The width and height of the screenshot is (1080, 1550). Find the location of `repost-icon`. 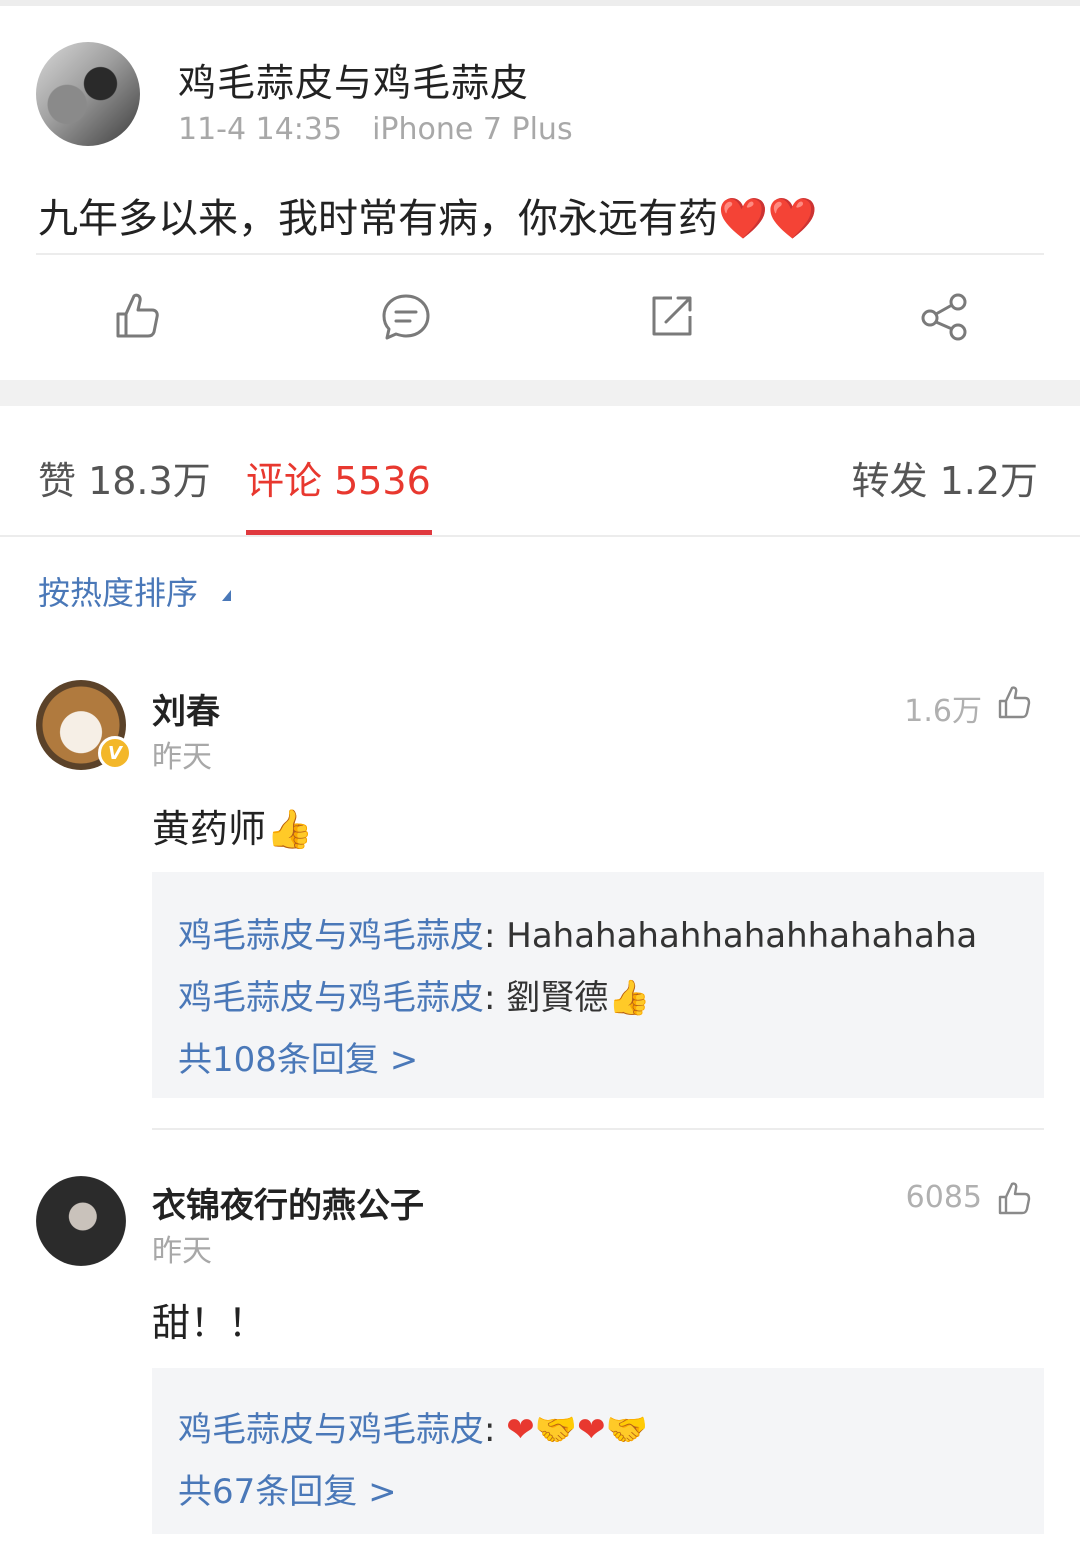

repost-icon is located at coordinates (672, 316).